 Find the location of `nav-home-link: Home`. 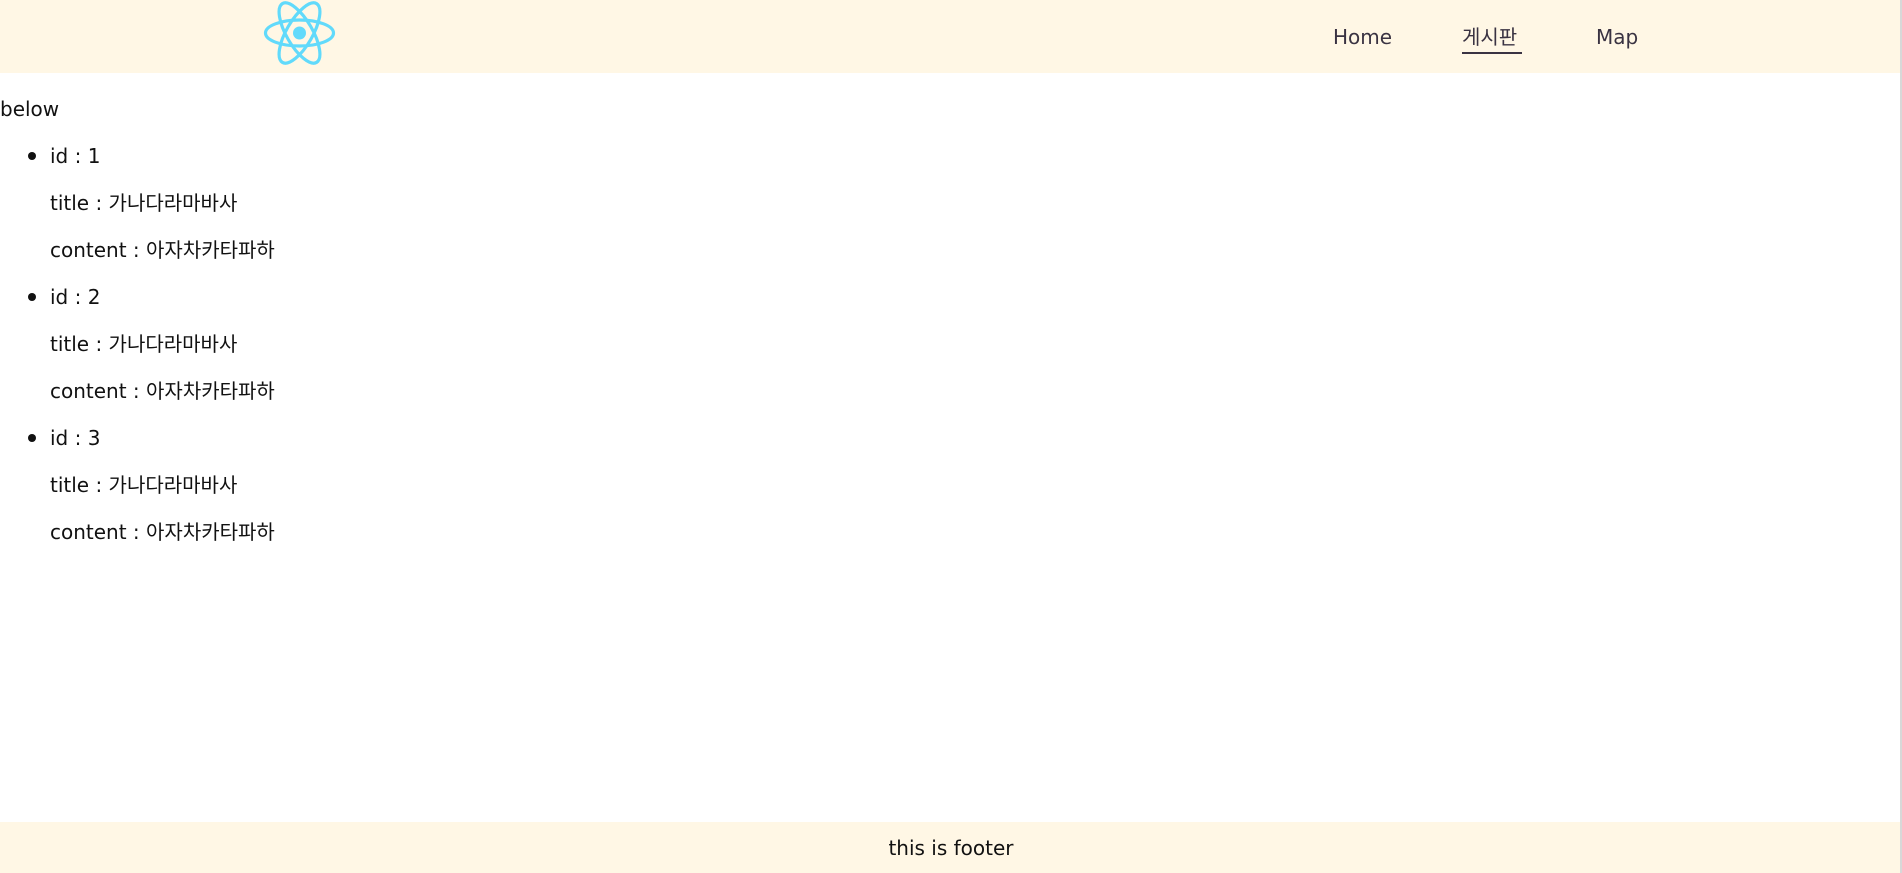

nav-home-link: Home is located at coordinates (1362, 37).